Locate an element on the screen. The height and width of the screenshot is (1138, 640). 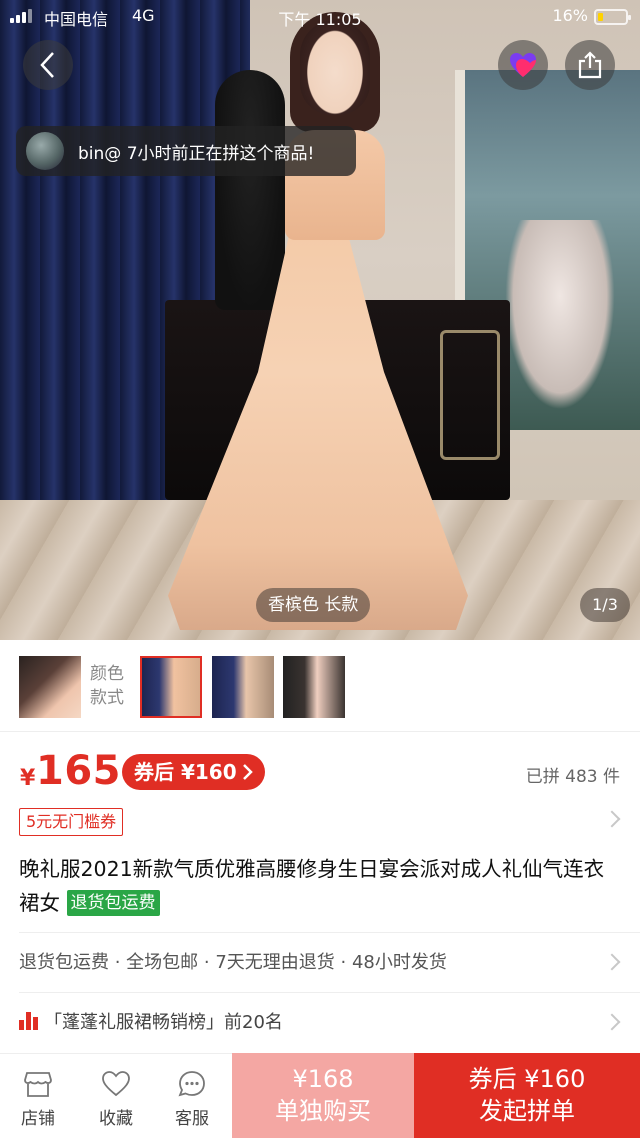
rank-bars-icon is located at coordinates (28, 1021).